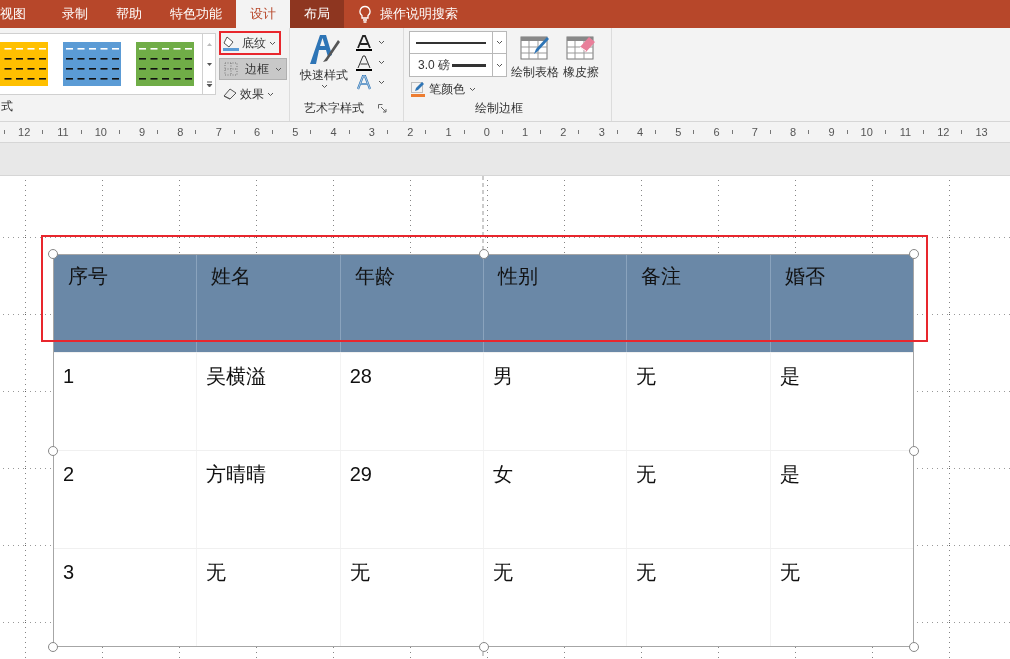 This screenshot has height=659, width=1010. What do you see at coordinates (789, 572) in the screenshot?
I see `table-cell-text: 无` at bounding box center [789, 572].